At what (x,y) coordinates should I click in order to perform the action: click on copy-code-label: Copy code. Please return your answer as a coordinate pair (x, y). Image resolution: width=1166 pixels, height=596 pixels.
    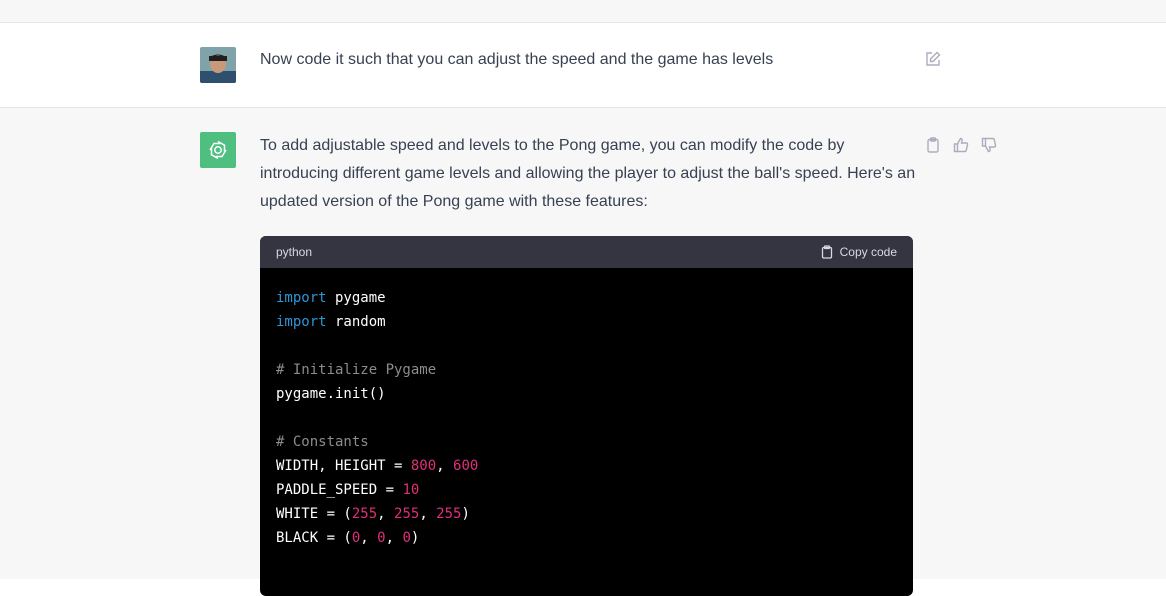
    Looking at the image, I should click on (868, 252).